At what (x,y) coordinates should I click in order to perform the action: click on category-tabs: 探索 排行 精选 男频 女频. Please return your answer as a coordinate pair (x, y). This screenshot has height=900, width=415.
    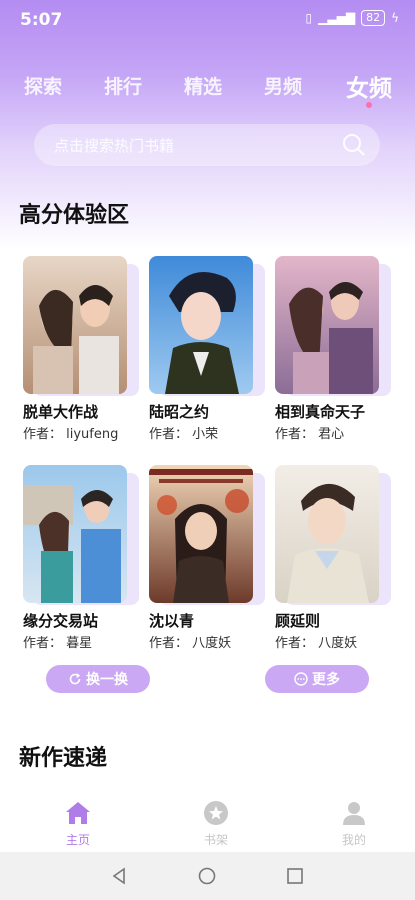
    Looking at the image, I should click on (207, 88).